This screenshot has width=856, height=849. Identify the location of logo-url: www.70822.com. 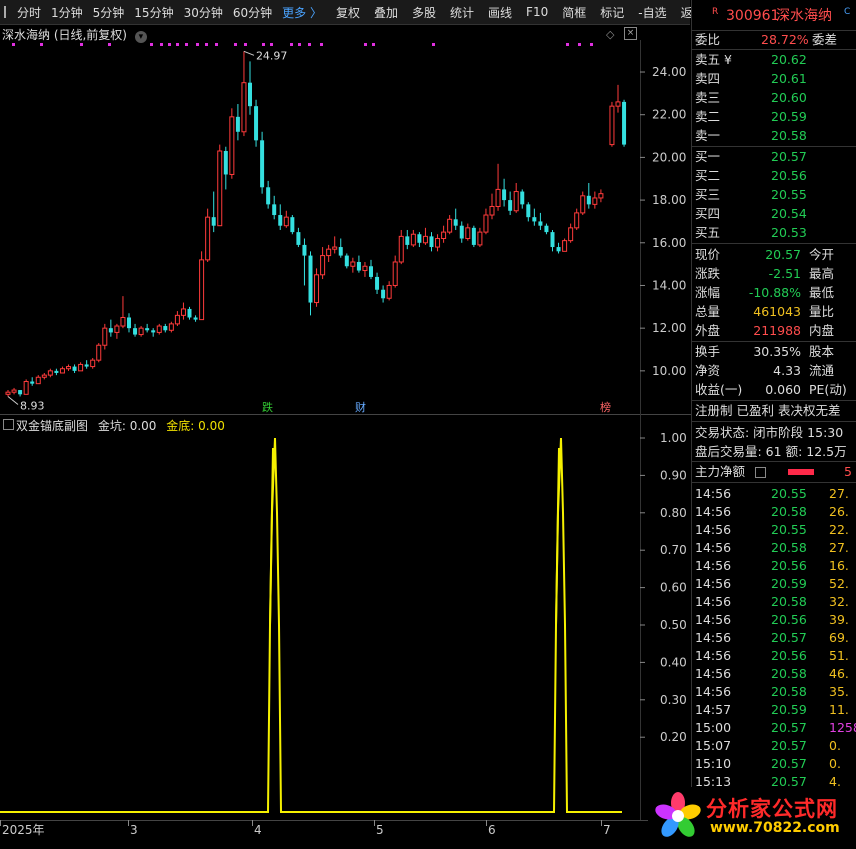
(775, 828).